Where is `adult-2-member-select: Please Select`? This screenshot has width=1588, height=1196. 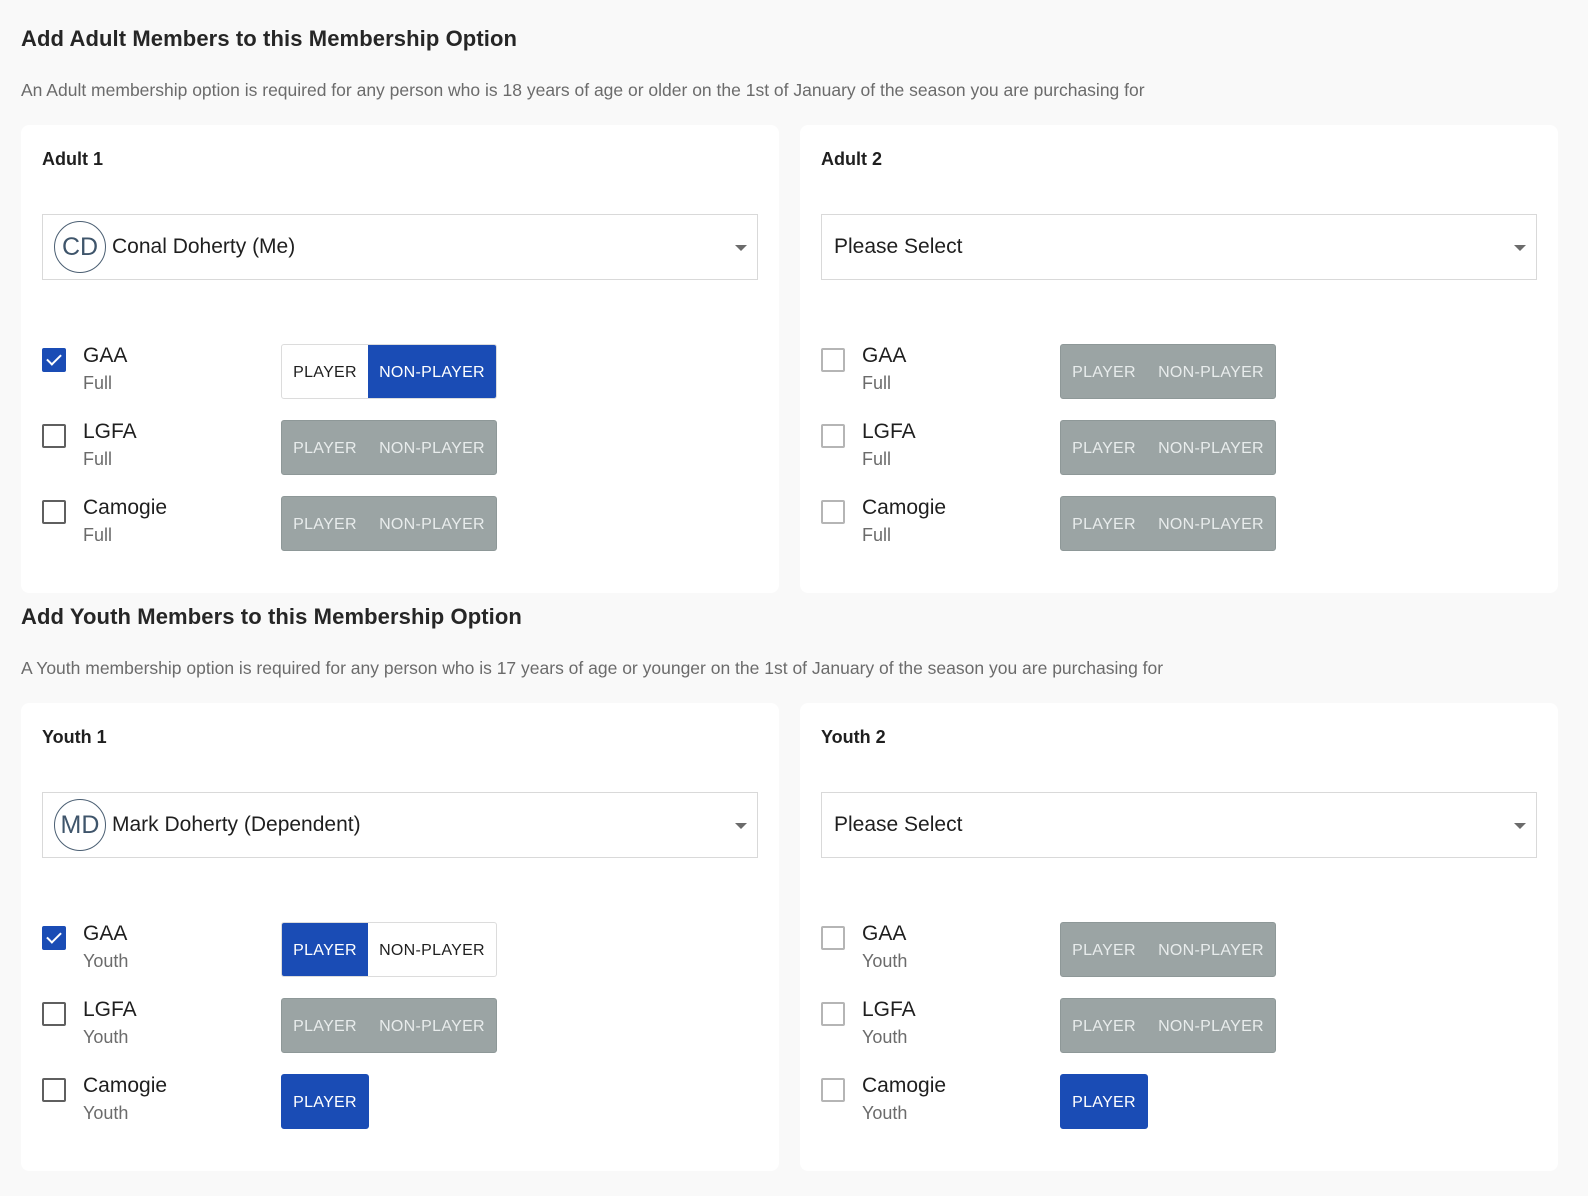
adult-2-member-select: Please Select is located at coordinates (1179, 247).